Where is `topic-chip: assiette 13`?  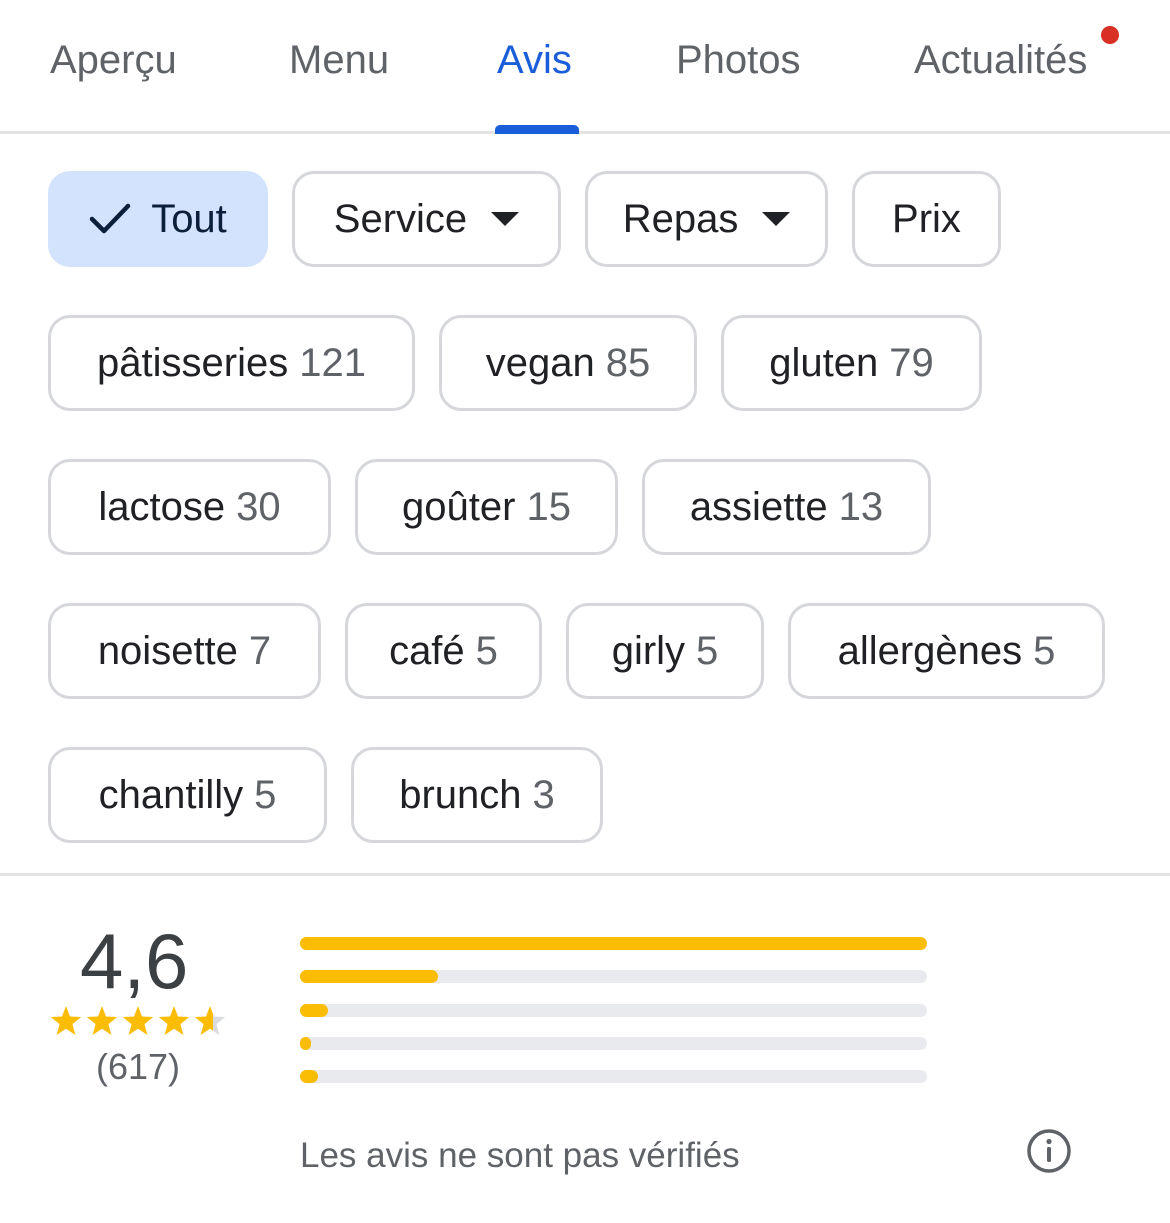 topic-chip: assiette 13 is located at coordinates (786, 507).